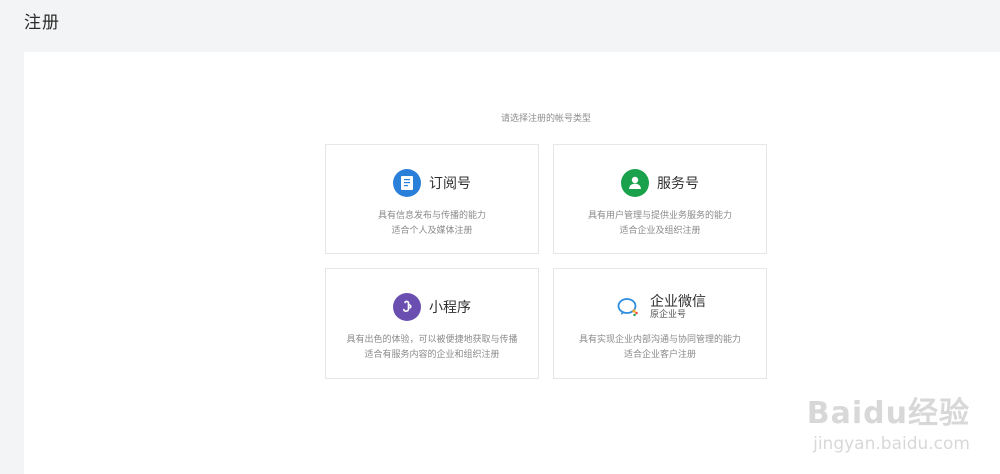 The height and width of the screenshot is (474, 1000). Describe the element at coordinates (660, 323) in the screenshot. I see `card-work-wechat: 企业微信 原企业号 具有实现企业内部沟通与协同管理的能力 适合企业客户注册` at that location.